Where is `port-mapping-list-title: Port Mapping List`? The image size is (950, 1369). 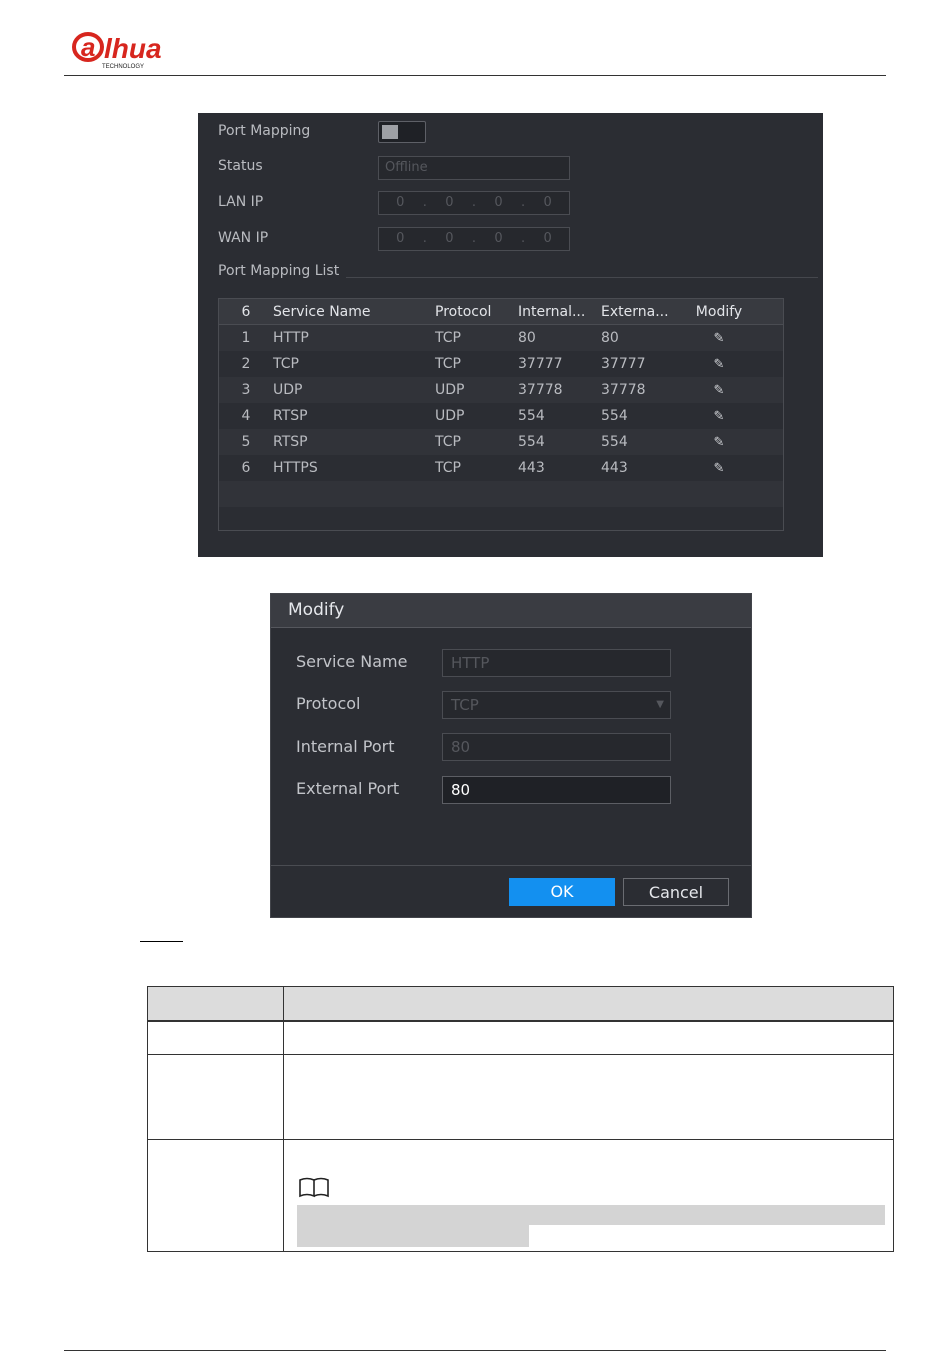 port-mapping-list-title: Port Mapping List is located at coordinates (279, 271).